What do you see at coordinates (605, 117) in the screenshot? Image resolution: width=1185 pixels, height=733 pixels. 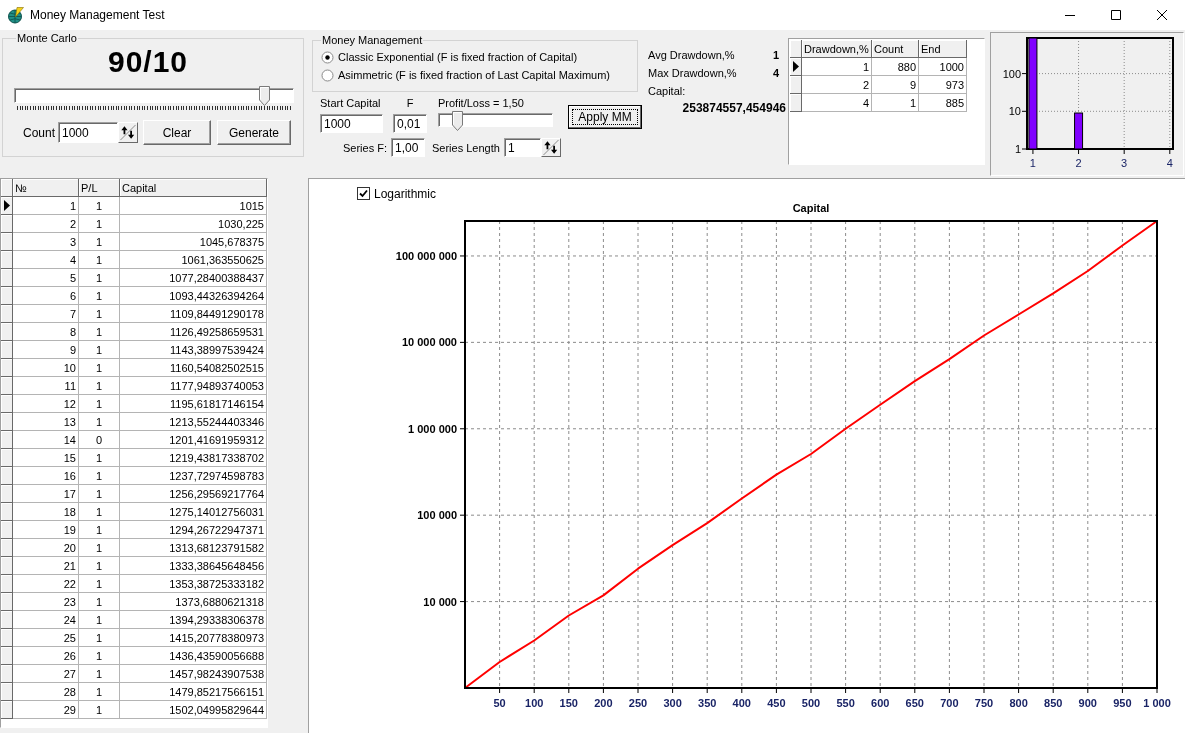 I see `apply-button: Apply MM` at bounding box center [605, 117].